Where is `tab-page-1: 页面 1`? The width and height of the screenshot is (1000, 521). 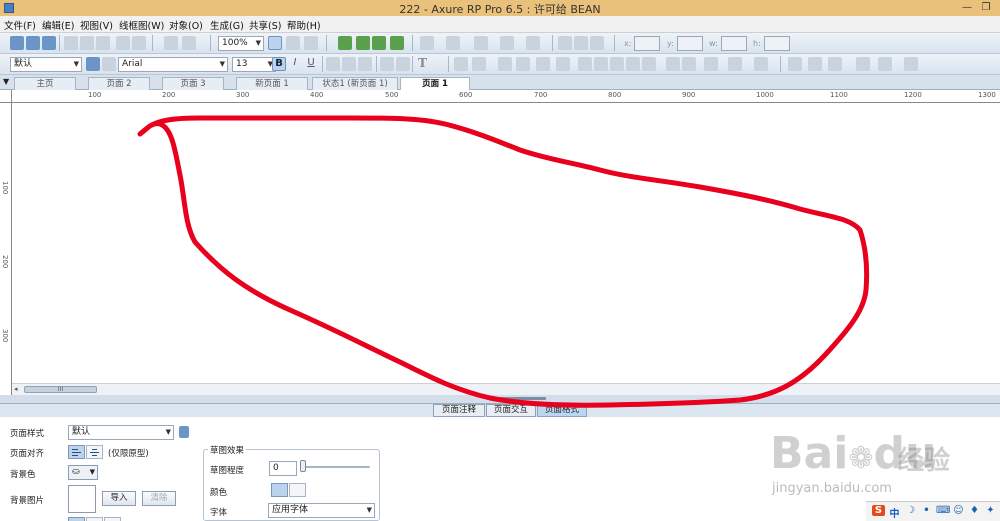 tab-page-1: 页面 1 is located at coordinates (435, 84).